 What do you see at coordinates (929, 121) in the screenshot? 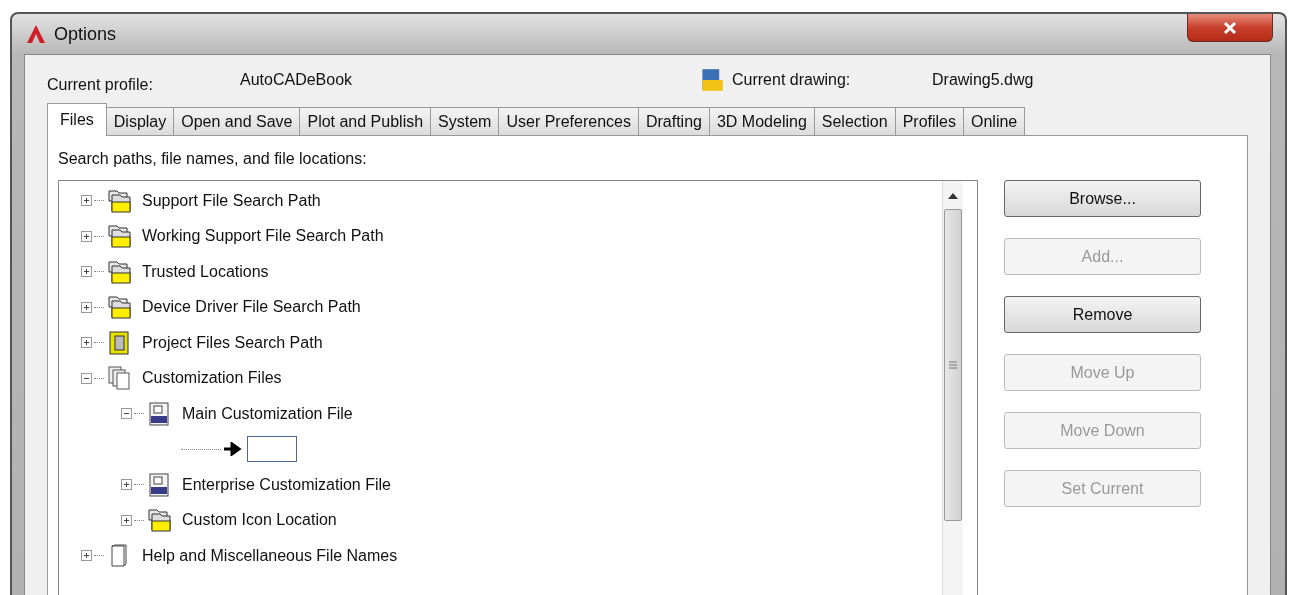
I see `tab: Profiles` at bounding box center [929, 121].